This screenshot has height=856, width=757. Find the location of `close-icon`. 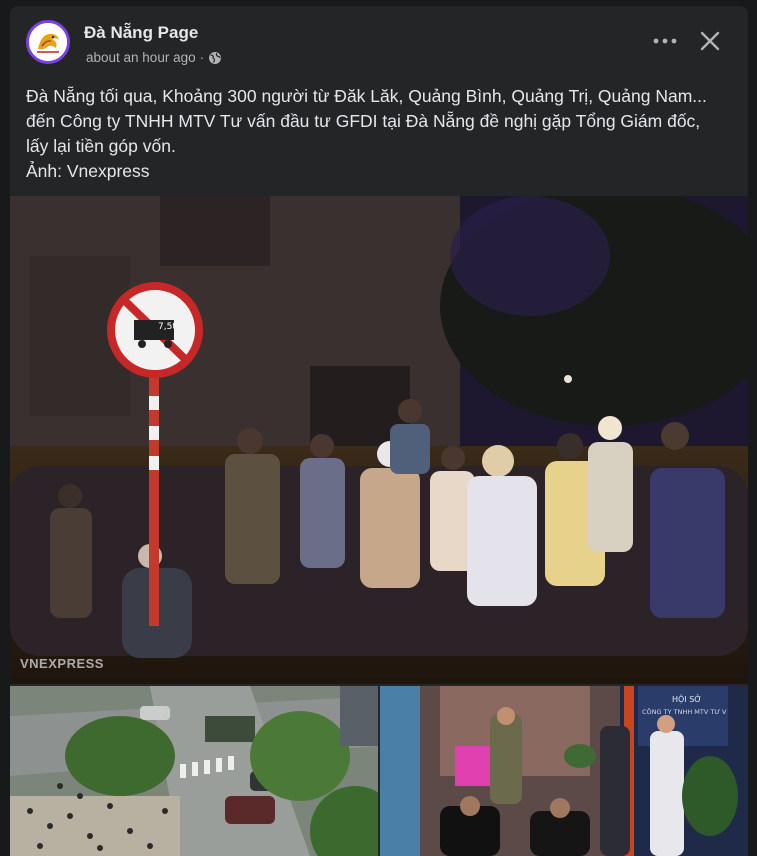

close-icon is located at coordinates (710, 41).